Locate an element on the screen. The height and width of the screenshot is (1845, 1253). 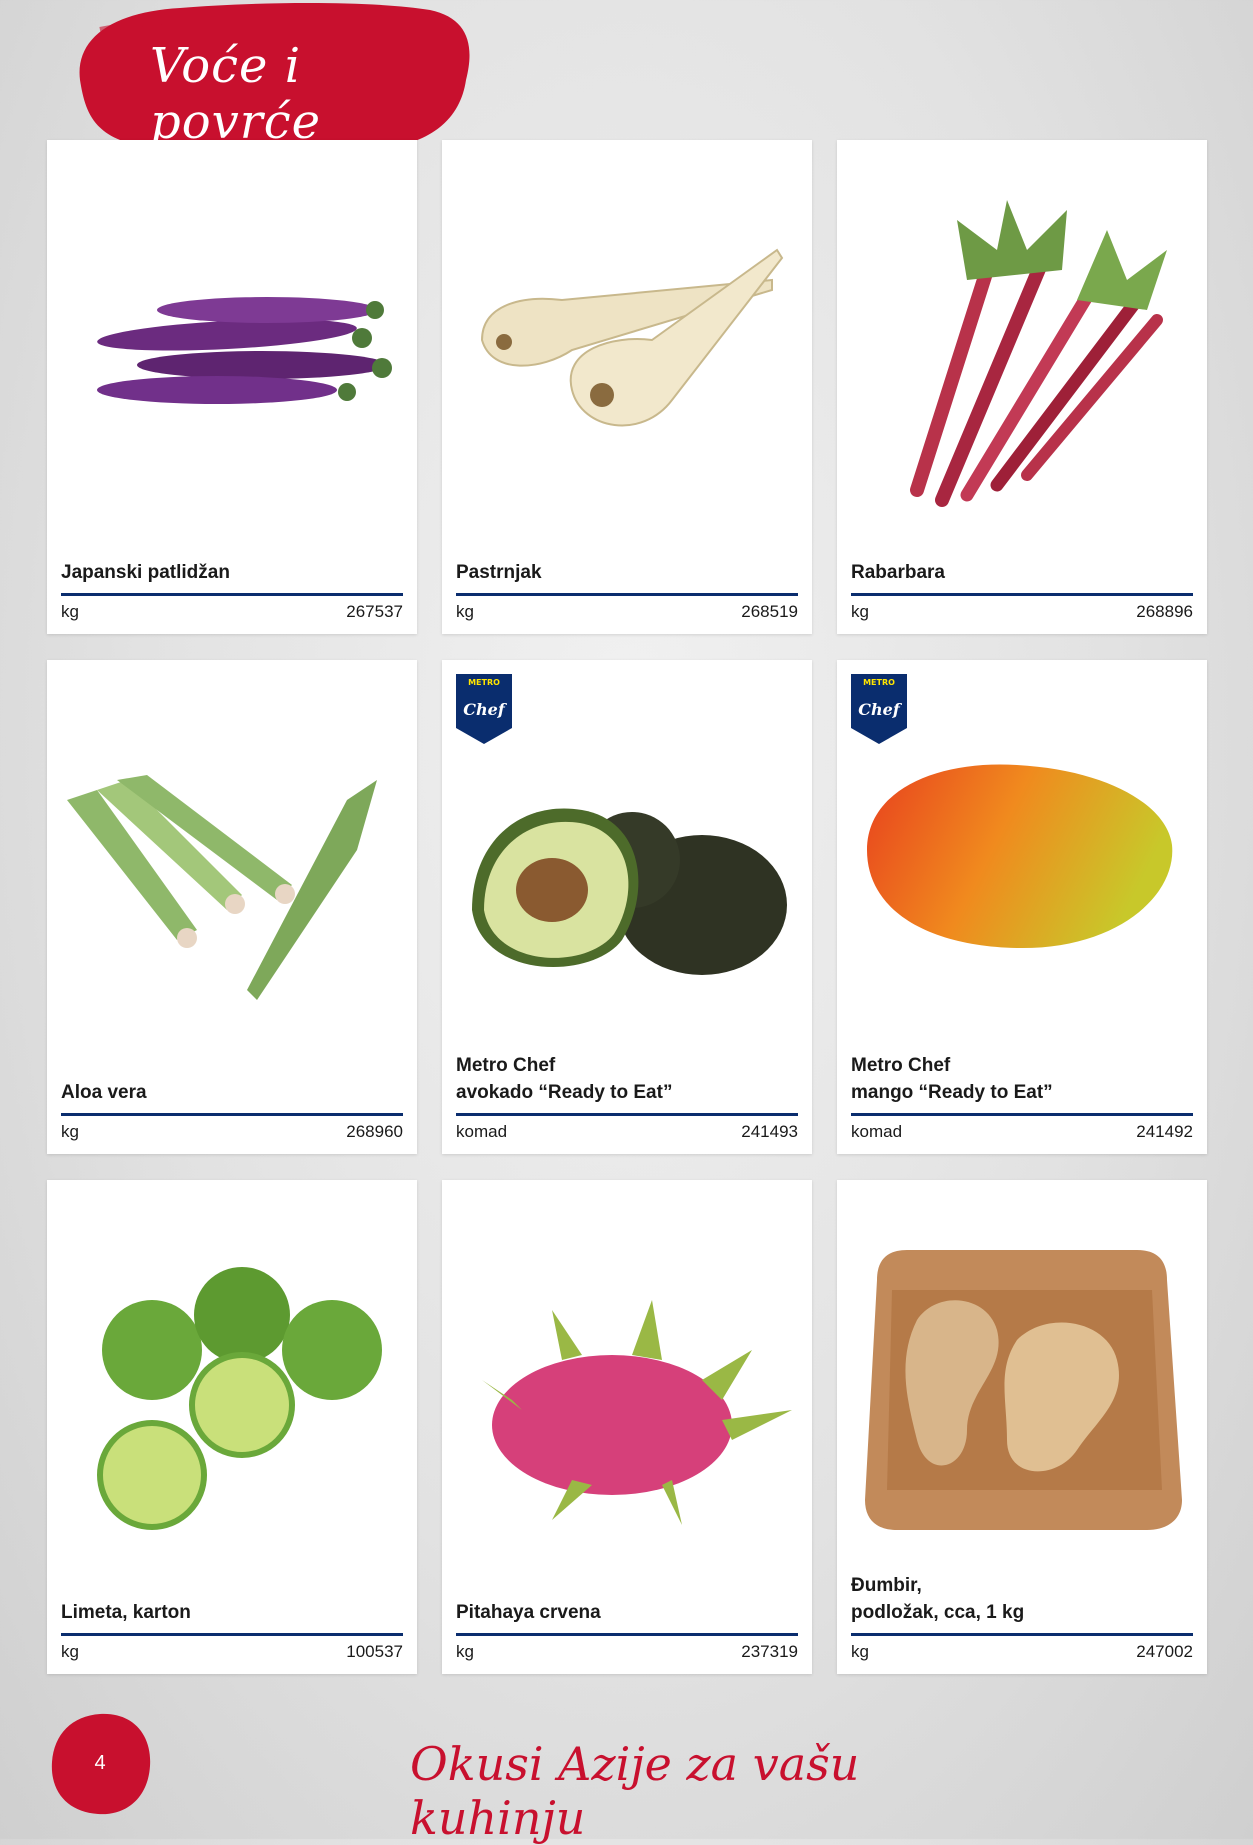
product-card: Đumbir, podložak, cca, 1 kg kg 247002 is located at coordinates (1022, 1427).